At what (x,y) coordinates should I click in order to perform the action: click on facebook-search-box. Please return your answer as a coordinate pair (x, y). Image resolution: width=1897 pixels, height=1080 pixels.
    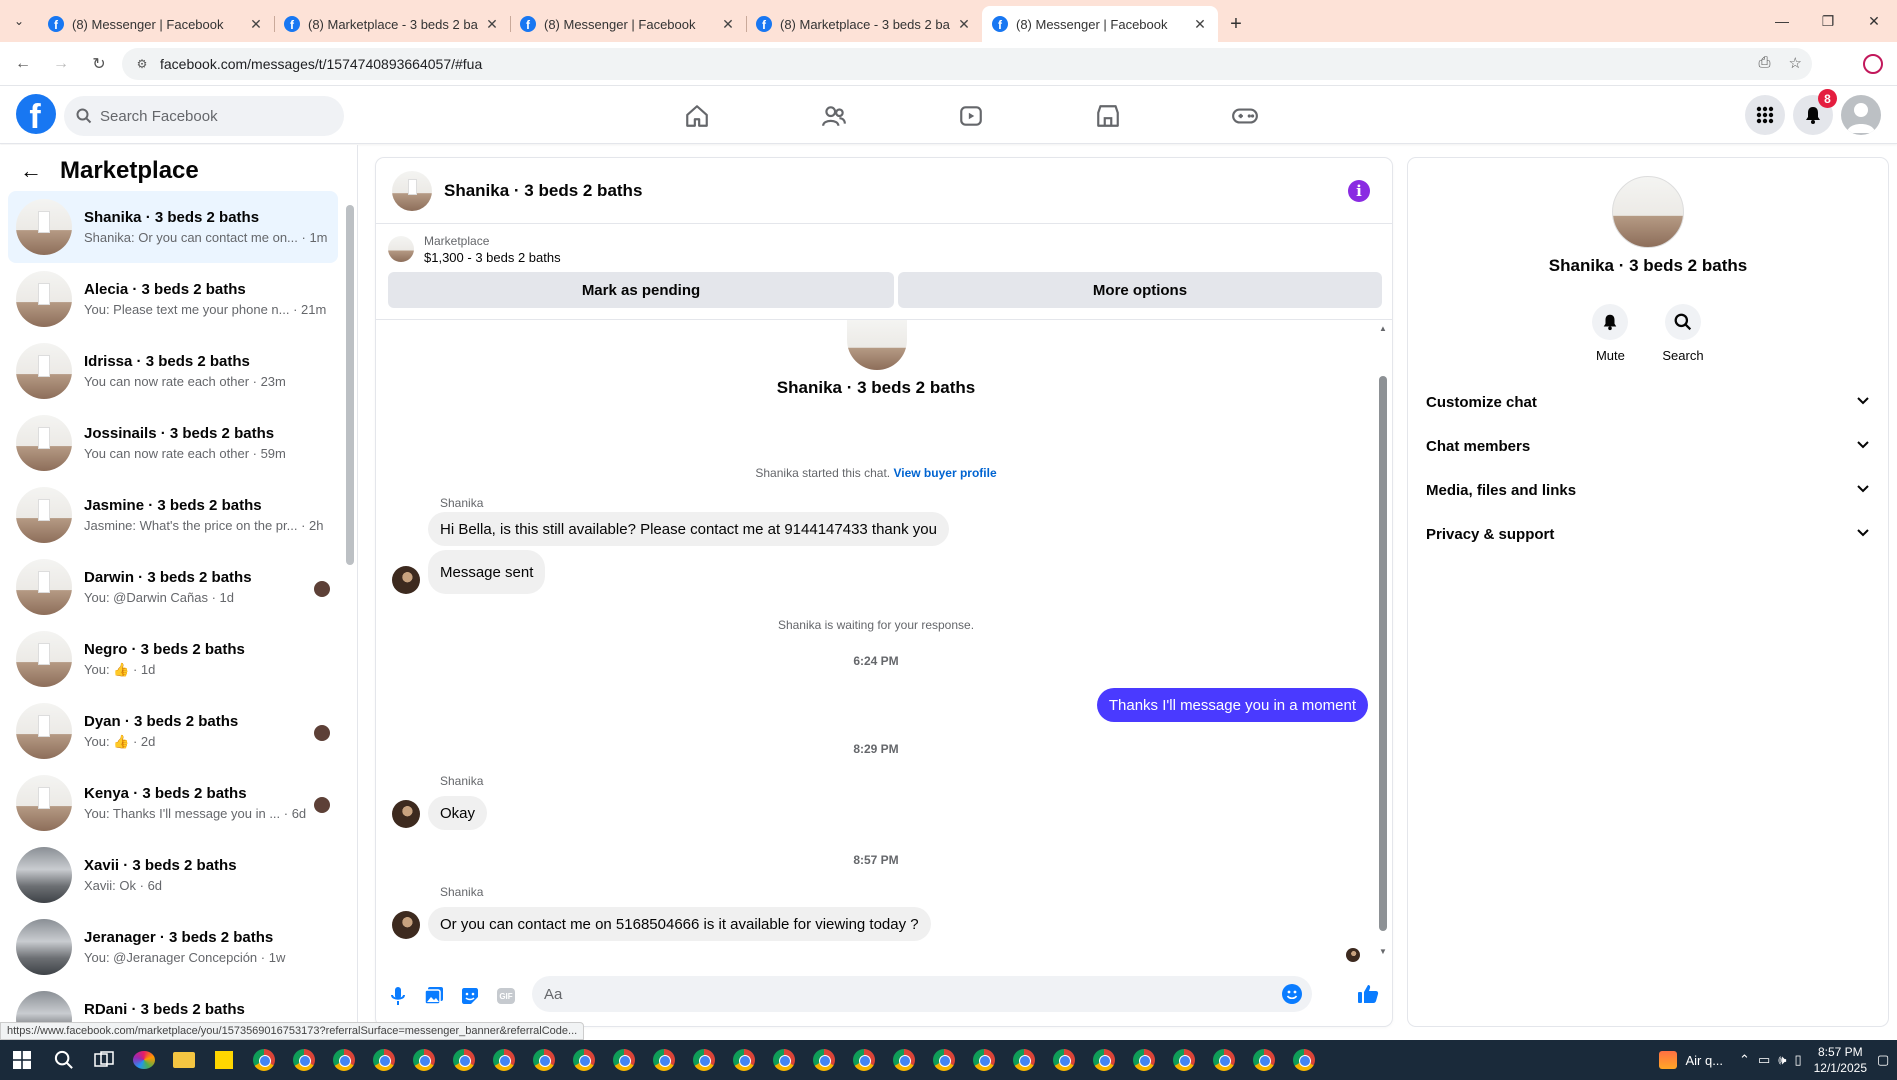
    Looking at the image, I should click on (204, 116).